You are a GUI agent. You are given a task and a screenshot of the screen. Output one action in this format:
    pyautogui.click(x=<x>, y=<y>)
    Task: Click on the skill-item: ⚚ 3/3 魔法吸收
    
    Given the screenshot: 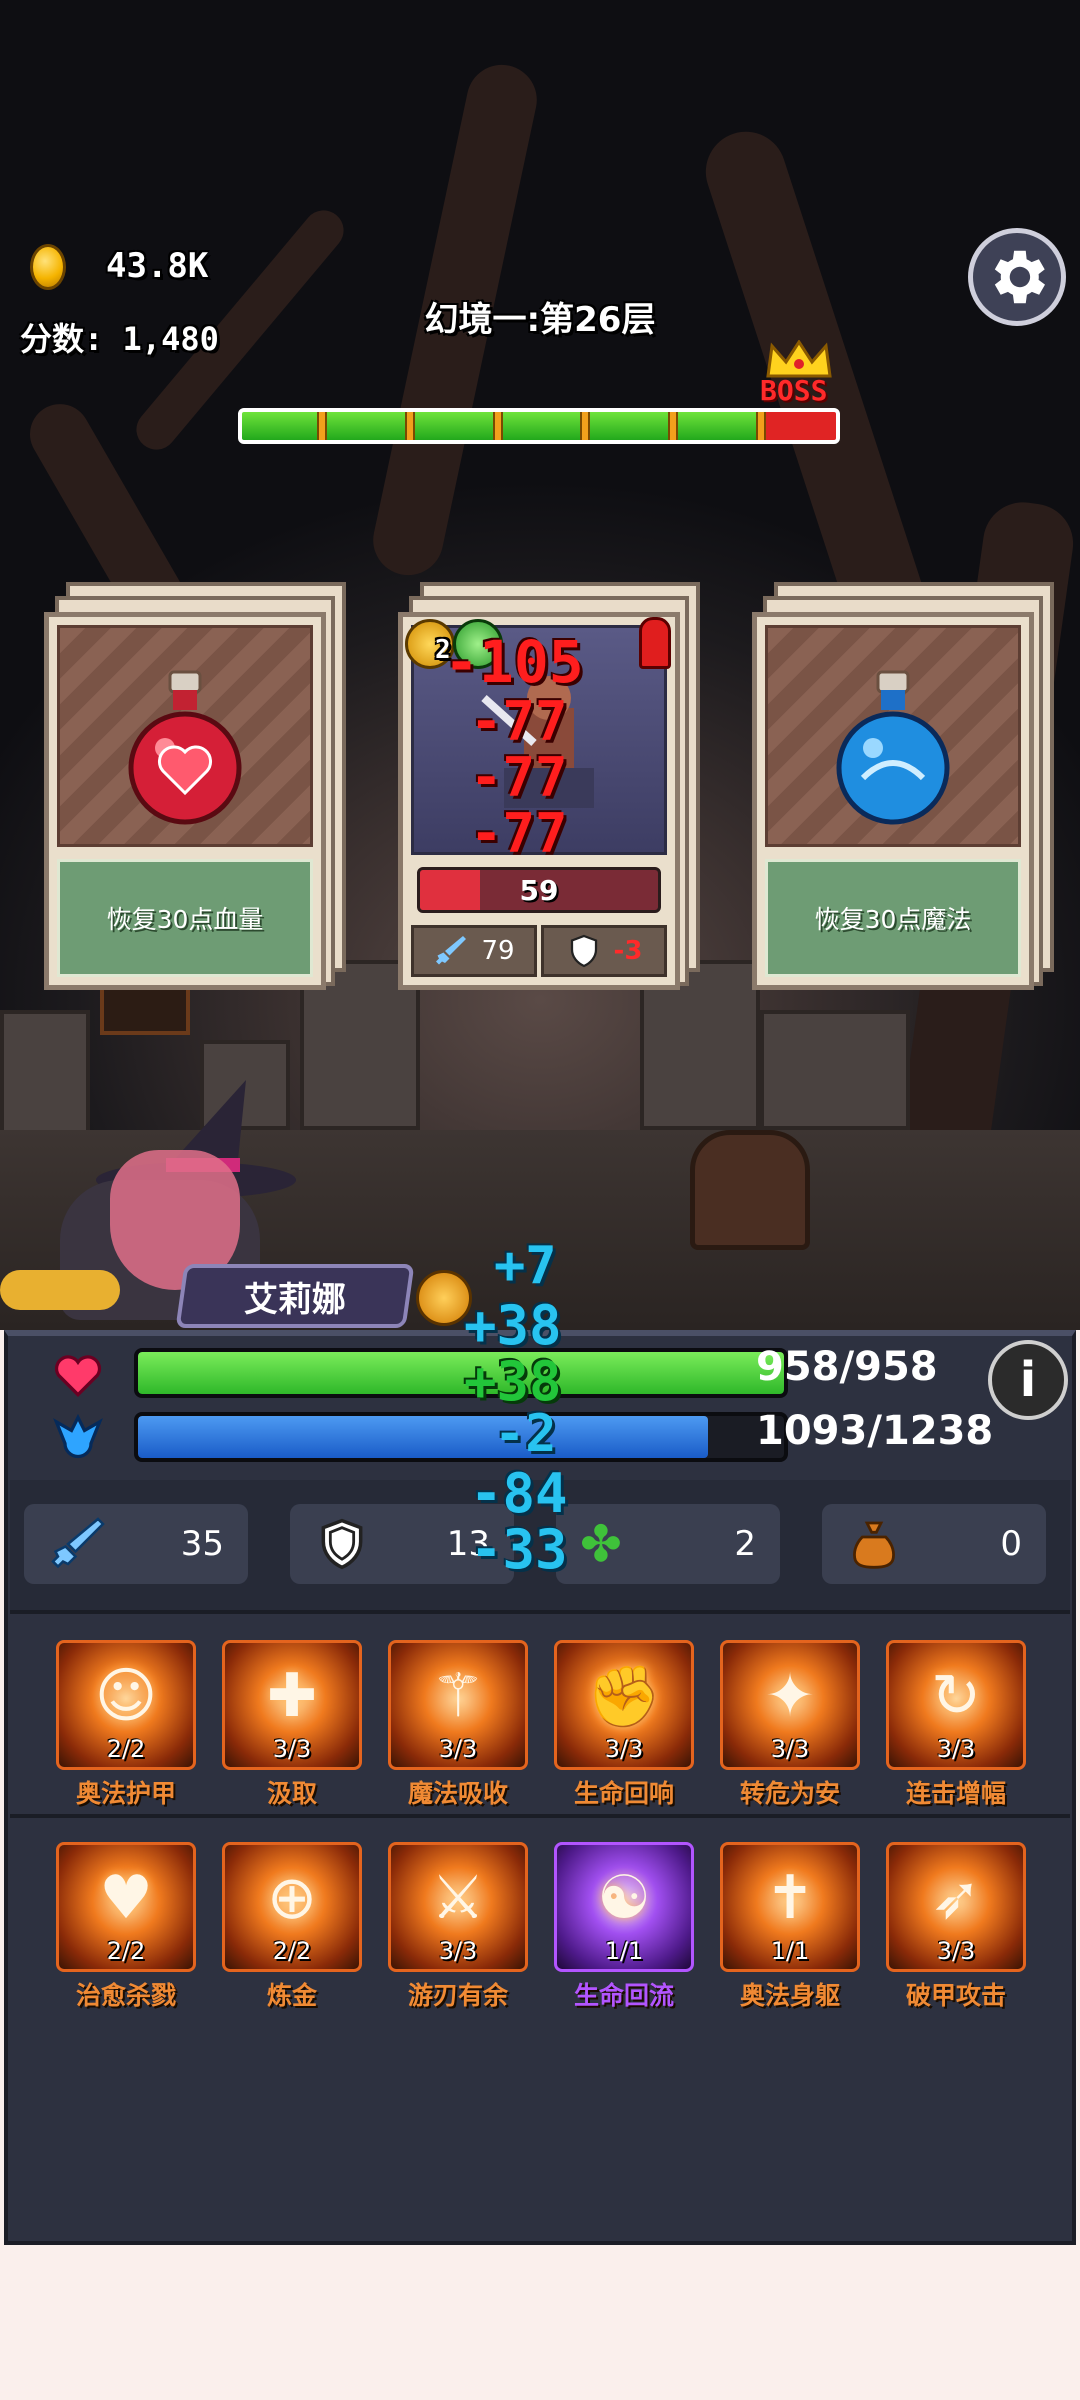 What is the action you would take?
    pyautogui.click(x=458, y=1725)
    